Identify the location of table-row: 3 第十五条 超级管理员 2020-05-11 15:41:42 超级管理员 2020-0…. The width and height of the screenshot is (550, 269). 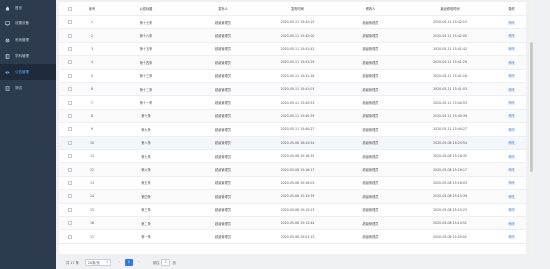
(292, 50).